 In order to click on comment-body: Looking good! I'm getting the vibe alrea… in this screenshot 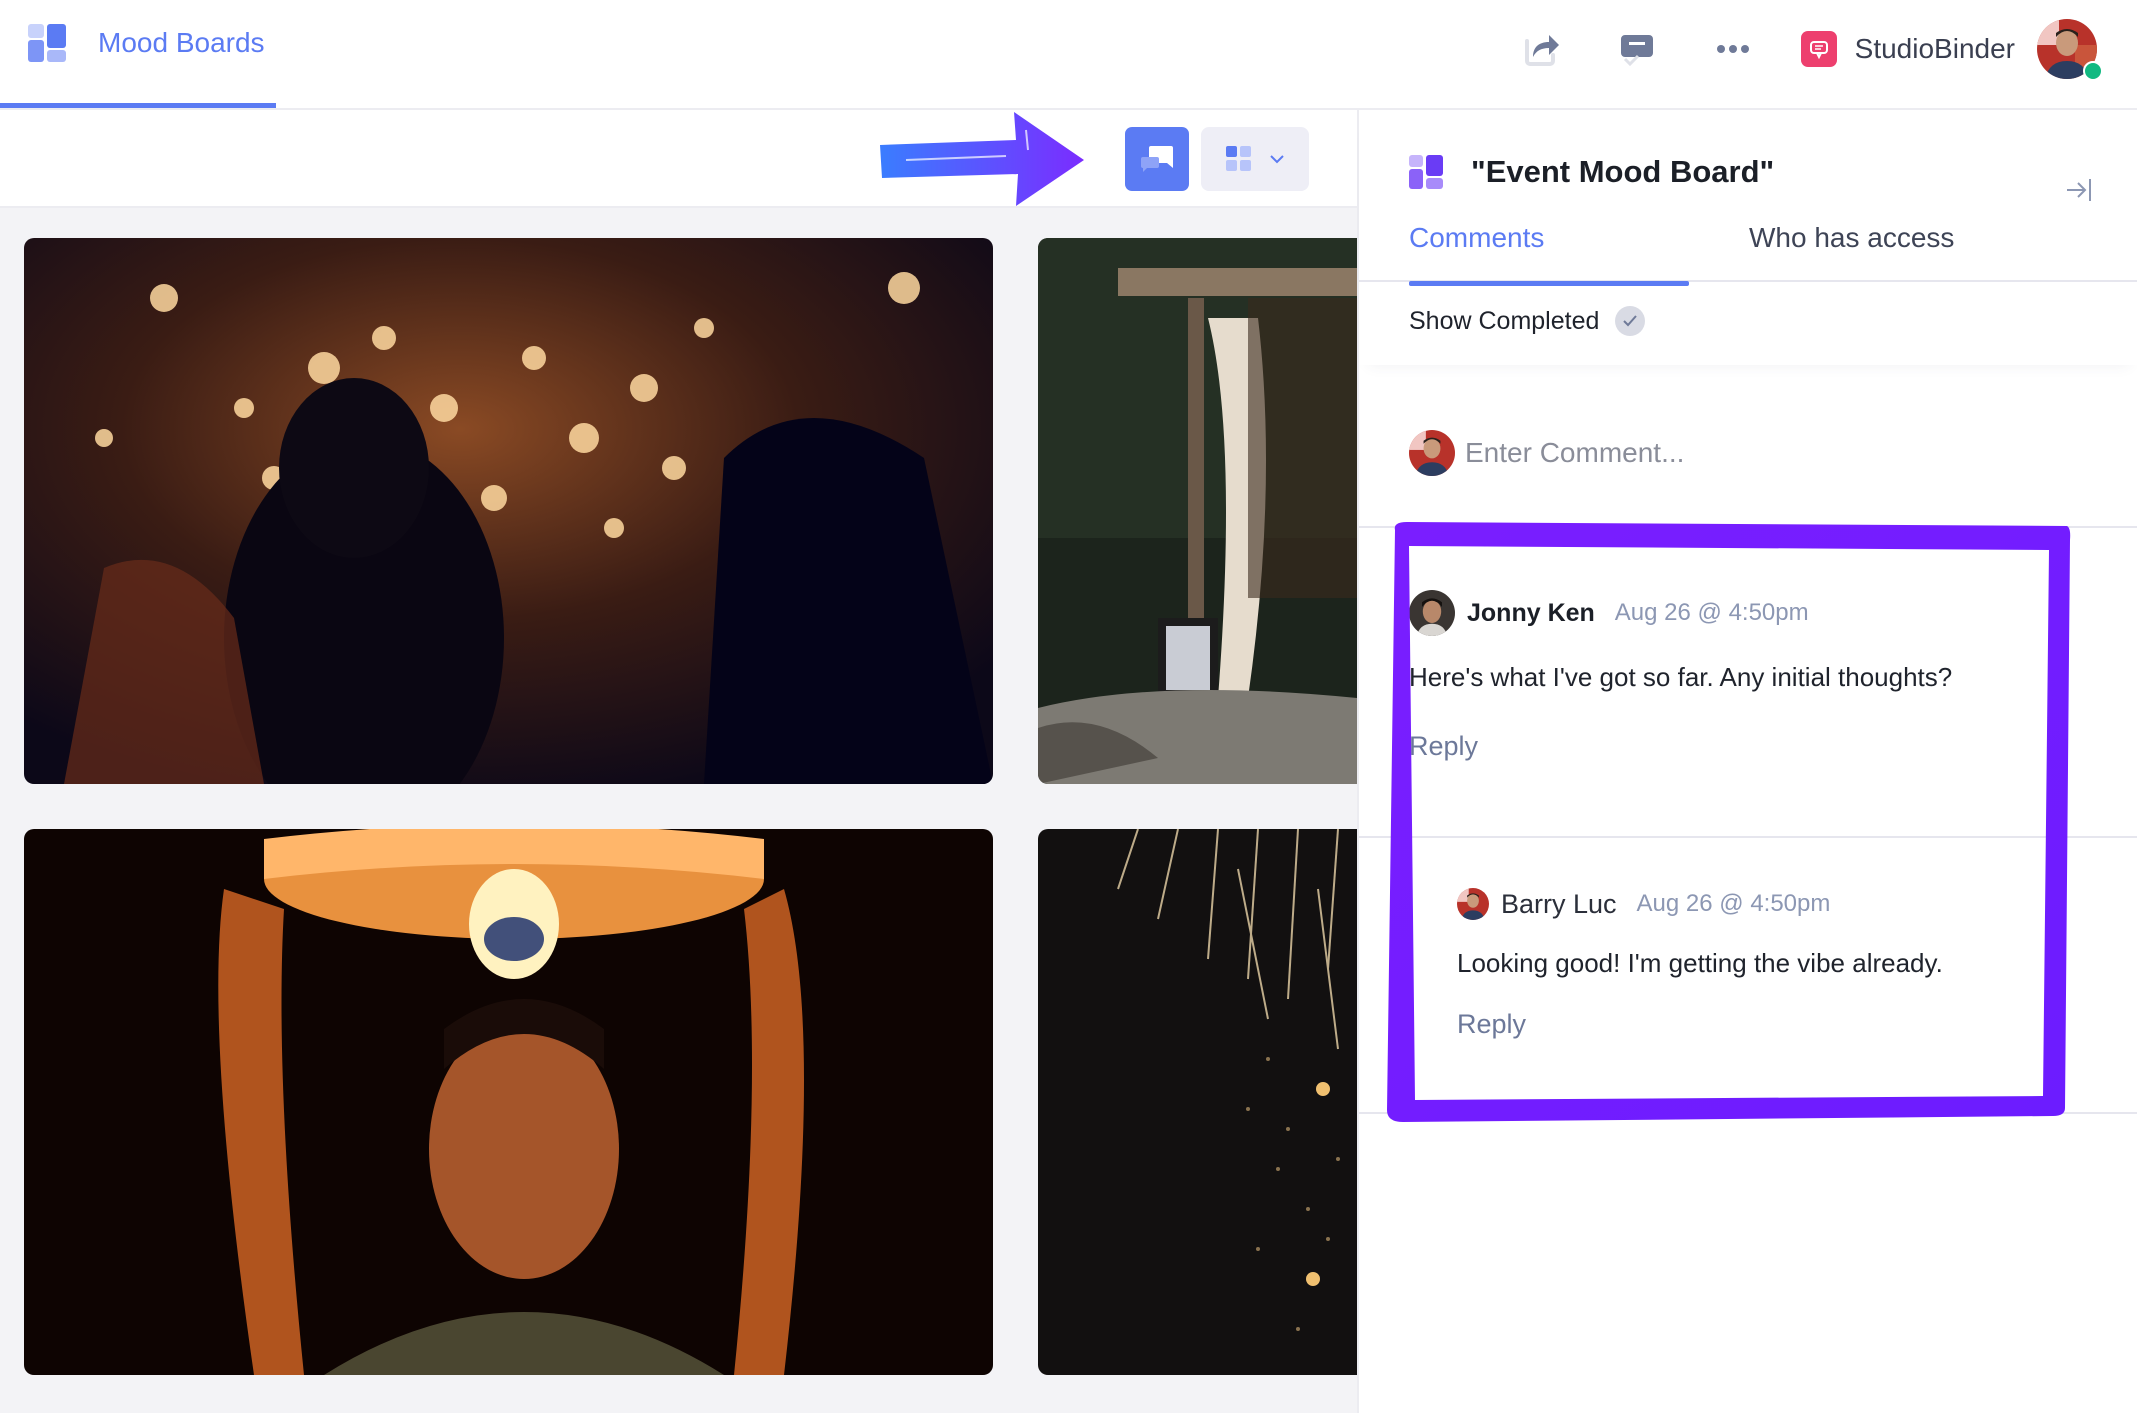, I will do `click(1700, 963)`.